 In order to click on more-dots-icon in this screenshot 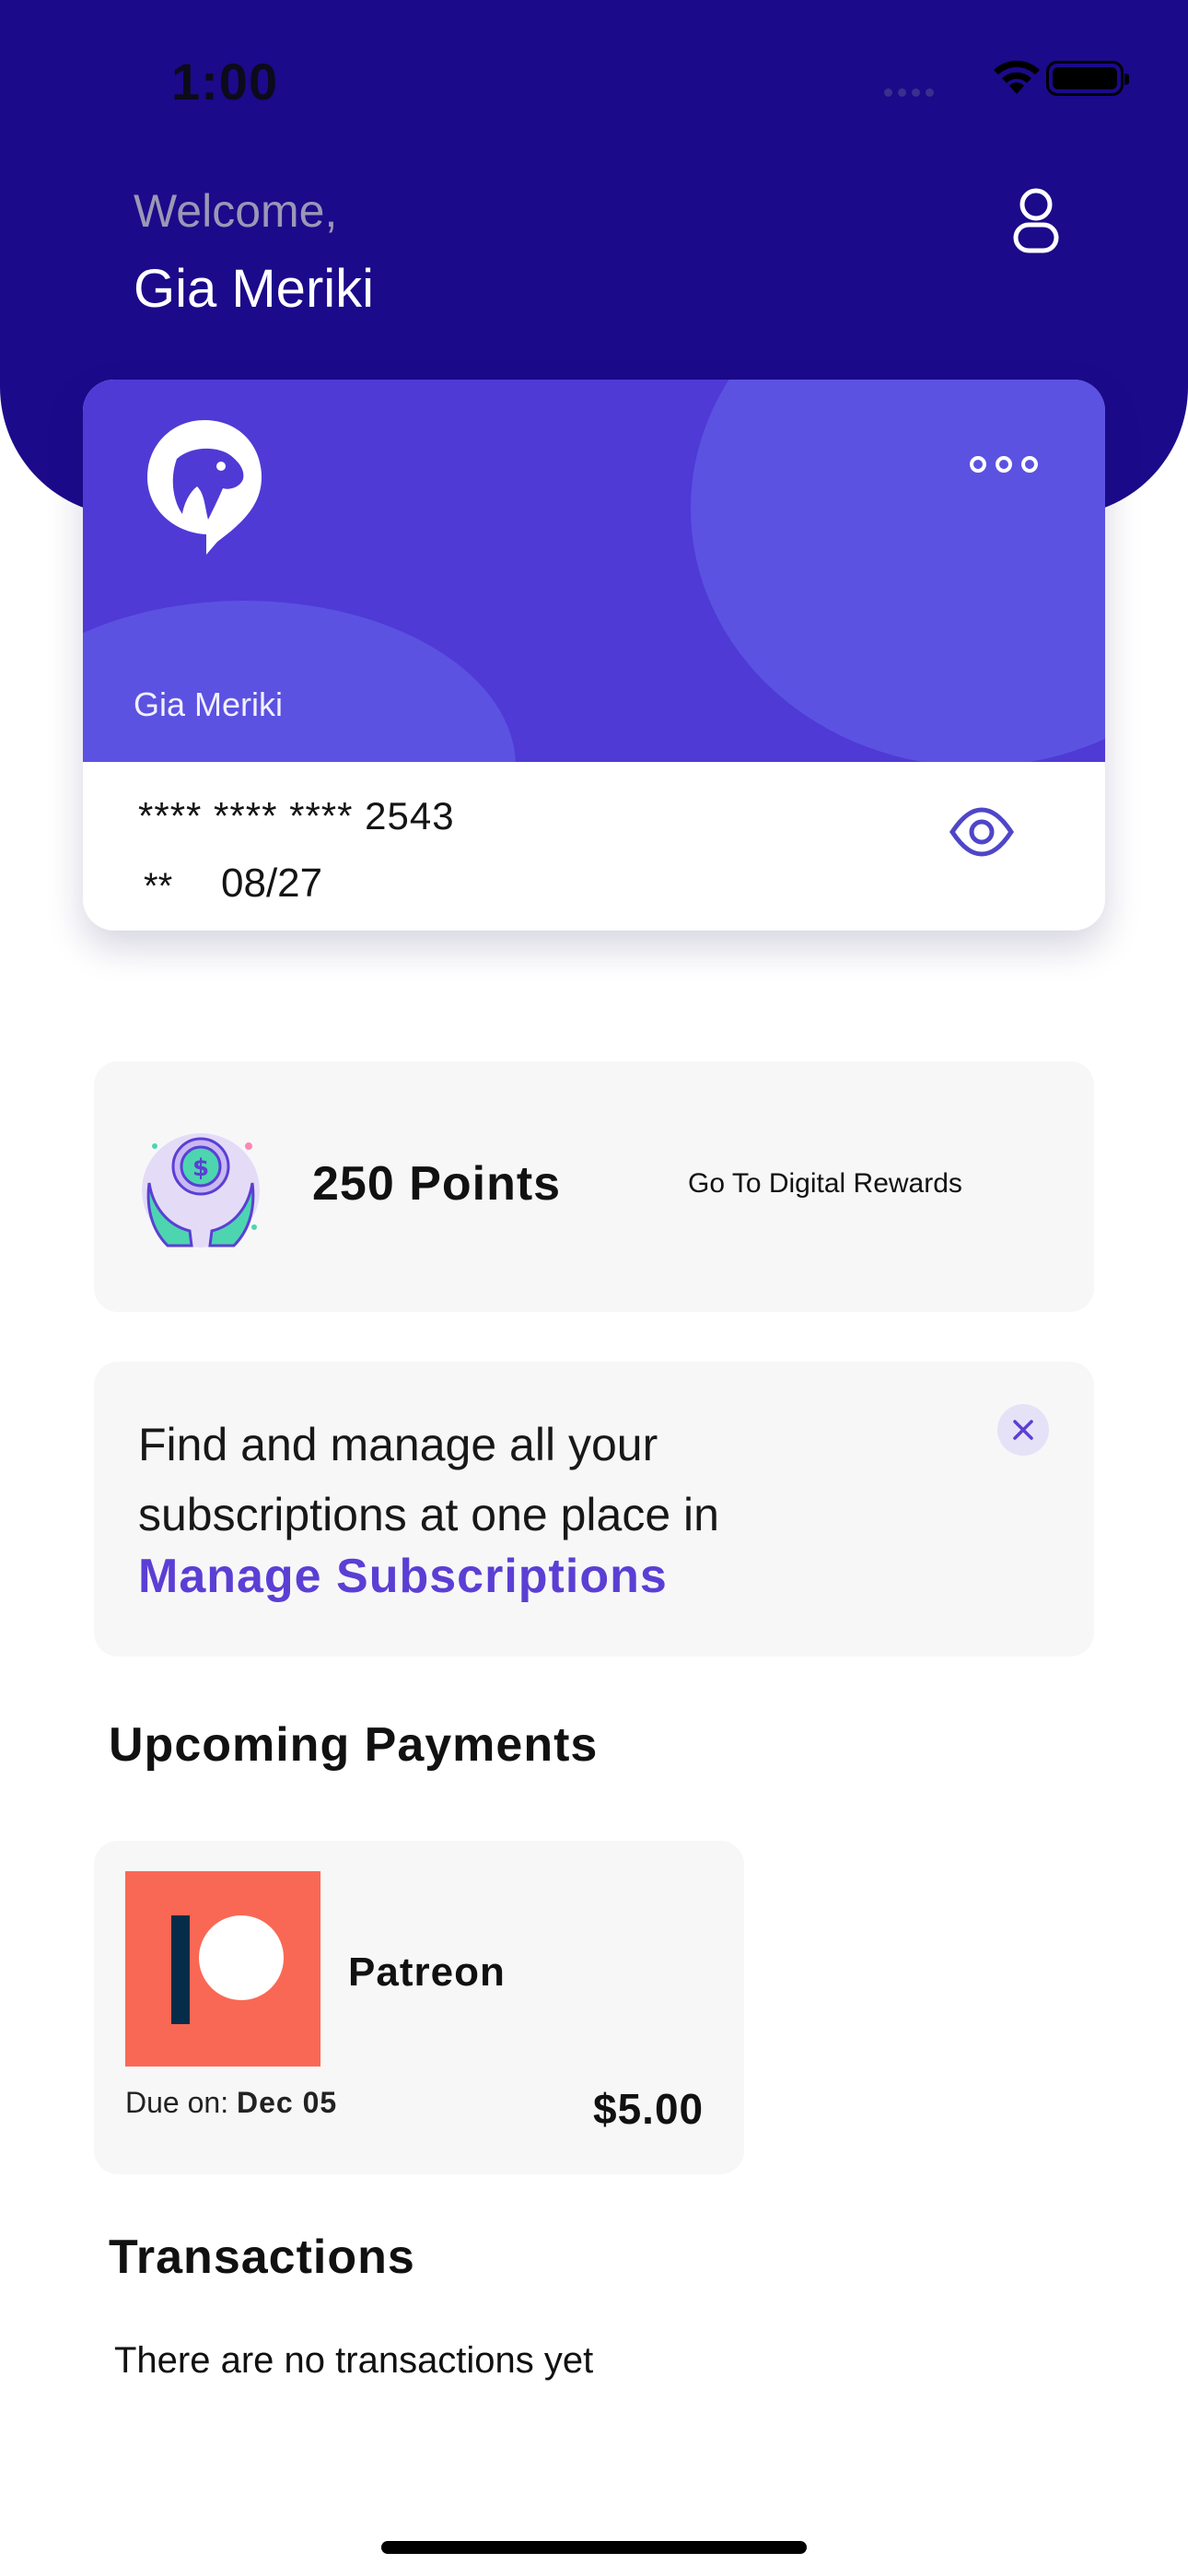, I will do `click(1004, 464)`.